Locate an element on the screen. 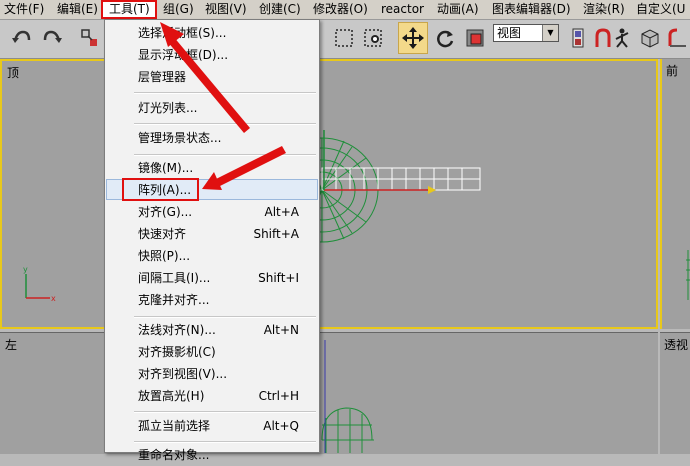  menu-item-align-camera: 对齐摄影机(C) is located at coordinates (212, 352).